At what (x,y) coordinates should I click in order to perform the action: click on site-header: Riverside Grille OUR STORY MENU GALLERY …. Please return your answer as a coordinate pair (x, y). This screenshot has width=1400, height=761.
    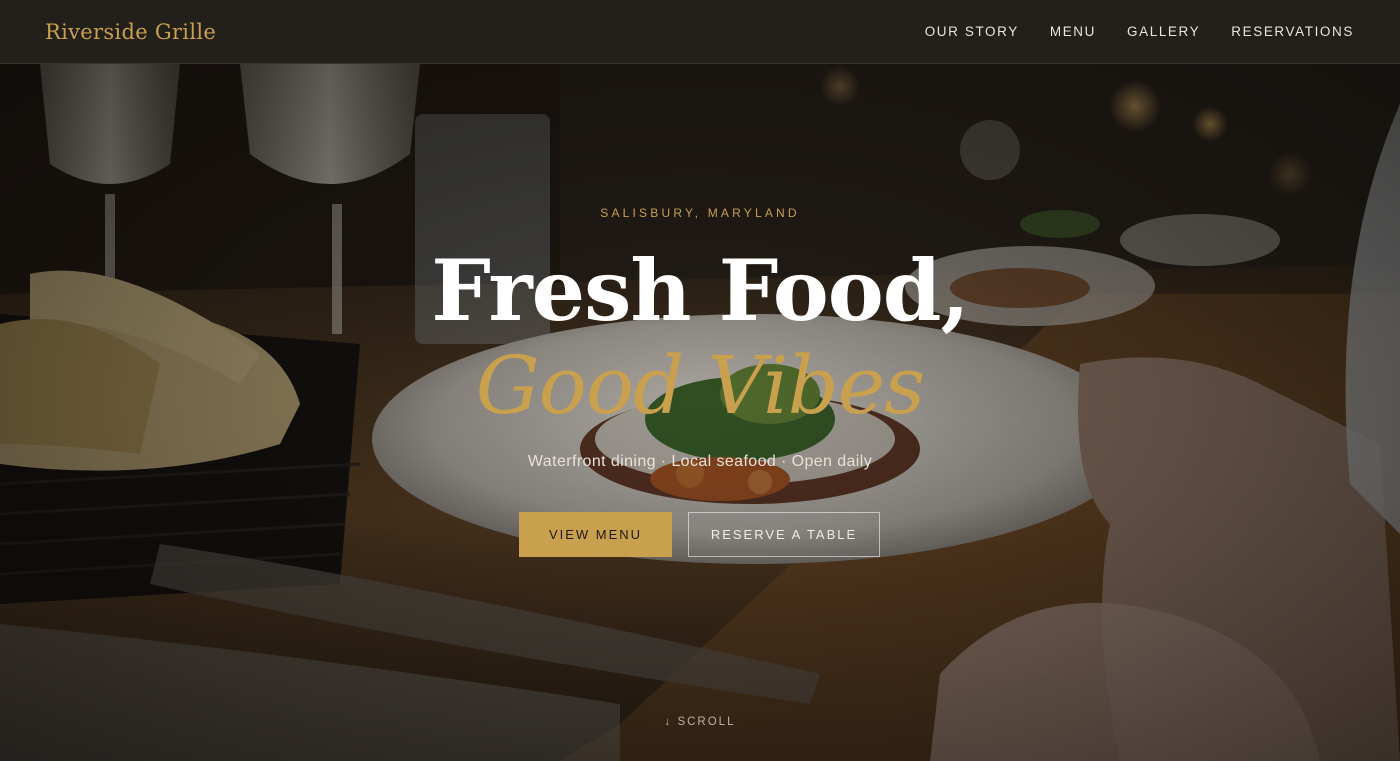
    Looking at the image, I should click on (700, 32).